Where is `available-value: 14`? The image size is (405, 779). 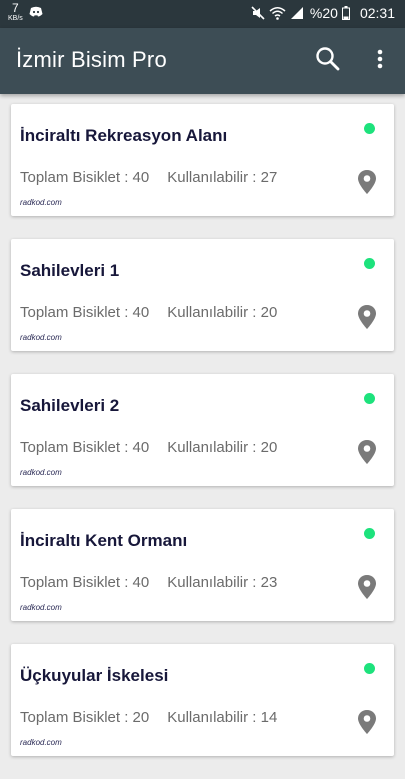
available-value: 14 is located at coordinates (269, 717).